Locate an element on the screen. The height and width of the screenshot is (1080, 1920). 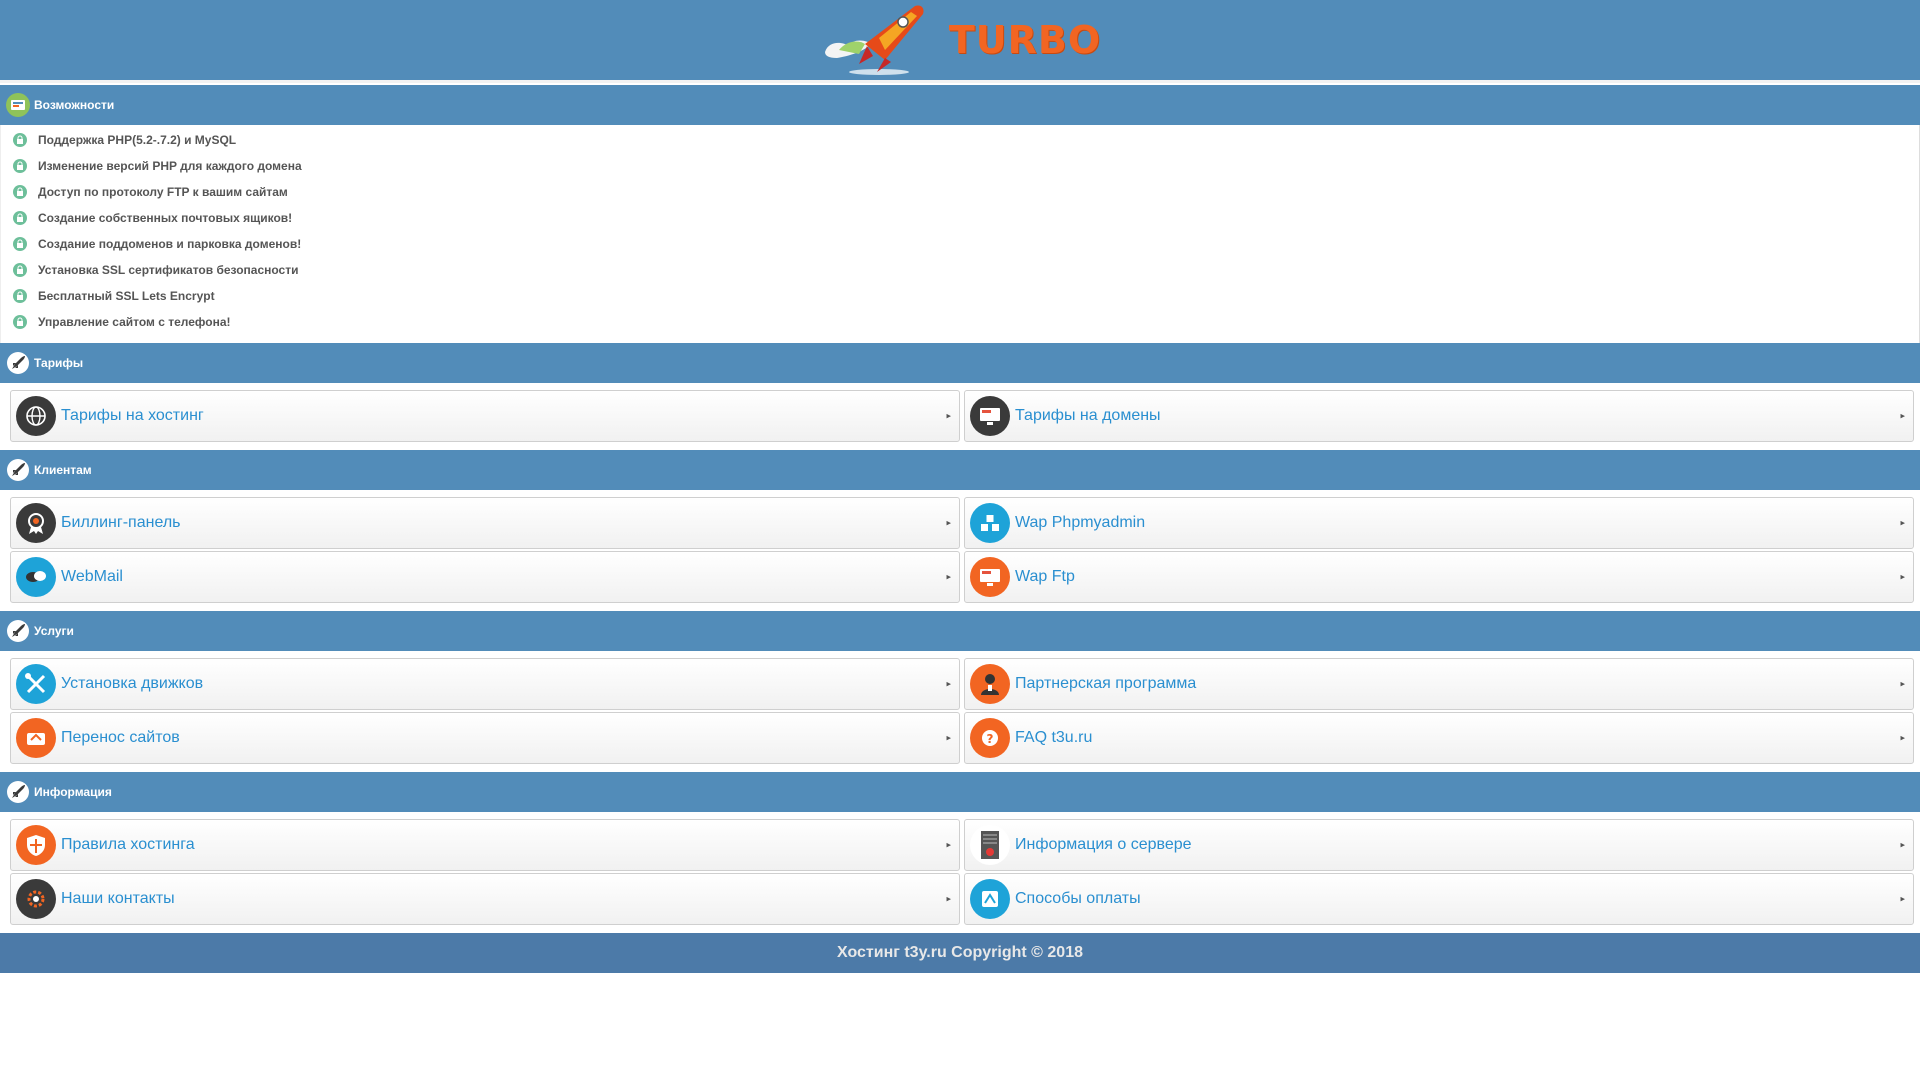
feature-text: Создание поддоменов и парковка доменов! is located at coordinates (170, 244).